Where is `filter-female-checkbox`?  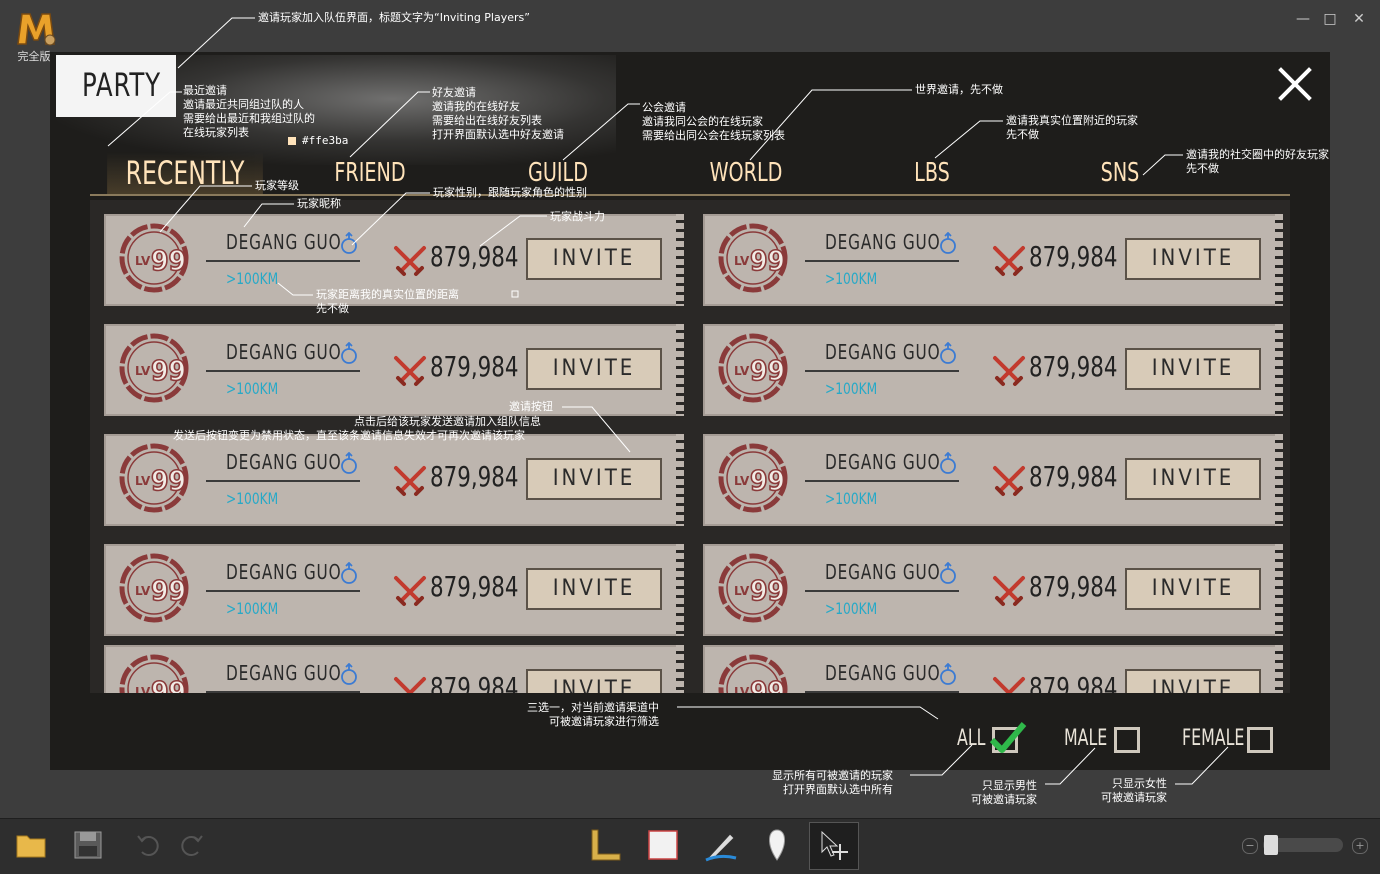 filter-female-checkbox is located at coordinates (1260, 740).